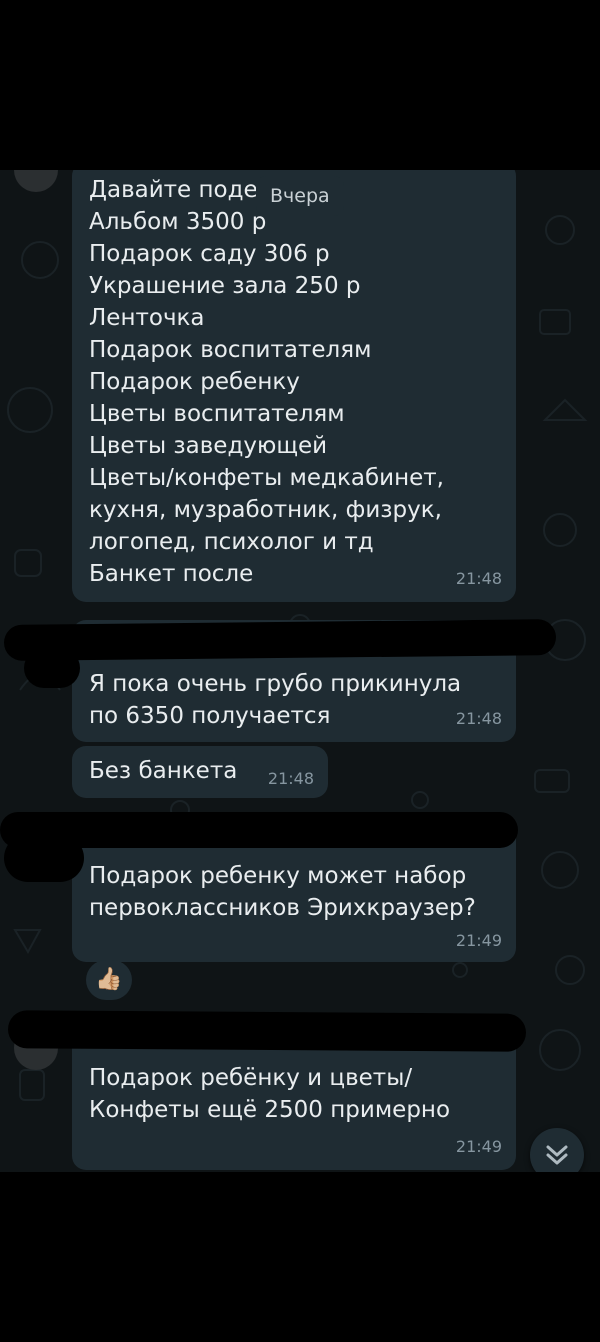 The width and height of the screenshot is (600, 1342). I want to click on reaction-badge: 👍🏼, so click(109, 980).